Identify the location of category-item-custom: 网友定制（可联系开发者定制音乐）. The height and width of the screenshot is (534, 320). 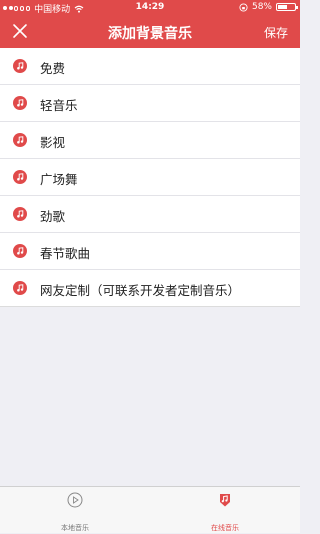
(150, 288).